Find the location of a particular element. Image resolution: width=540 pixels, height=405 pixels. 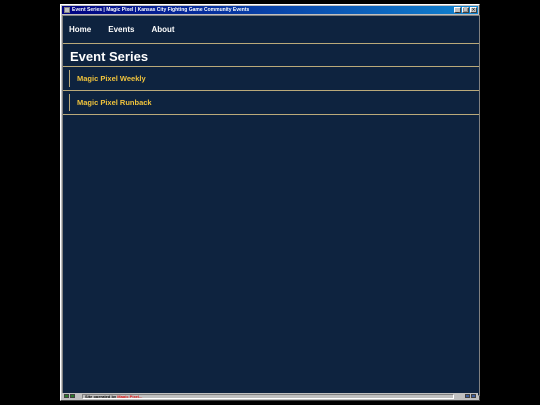

page-icon is located at coordinates (66, 396).